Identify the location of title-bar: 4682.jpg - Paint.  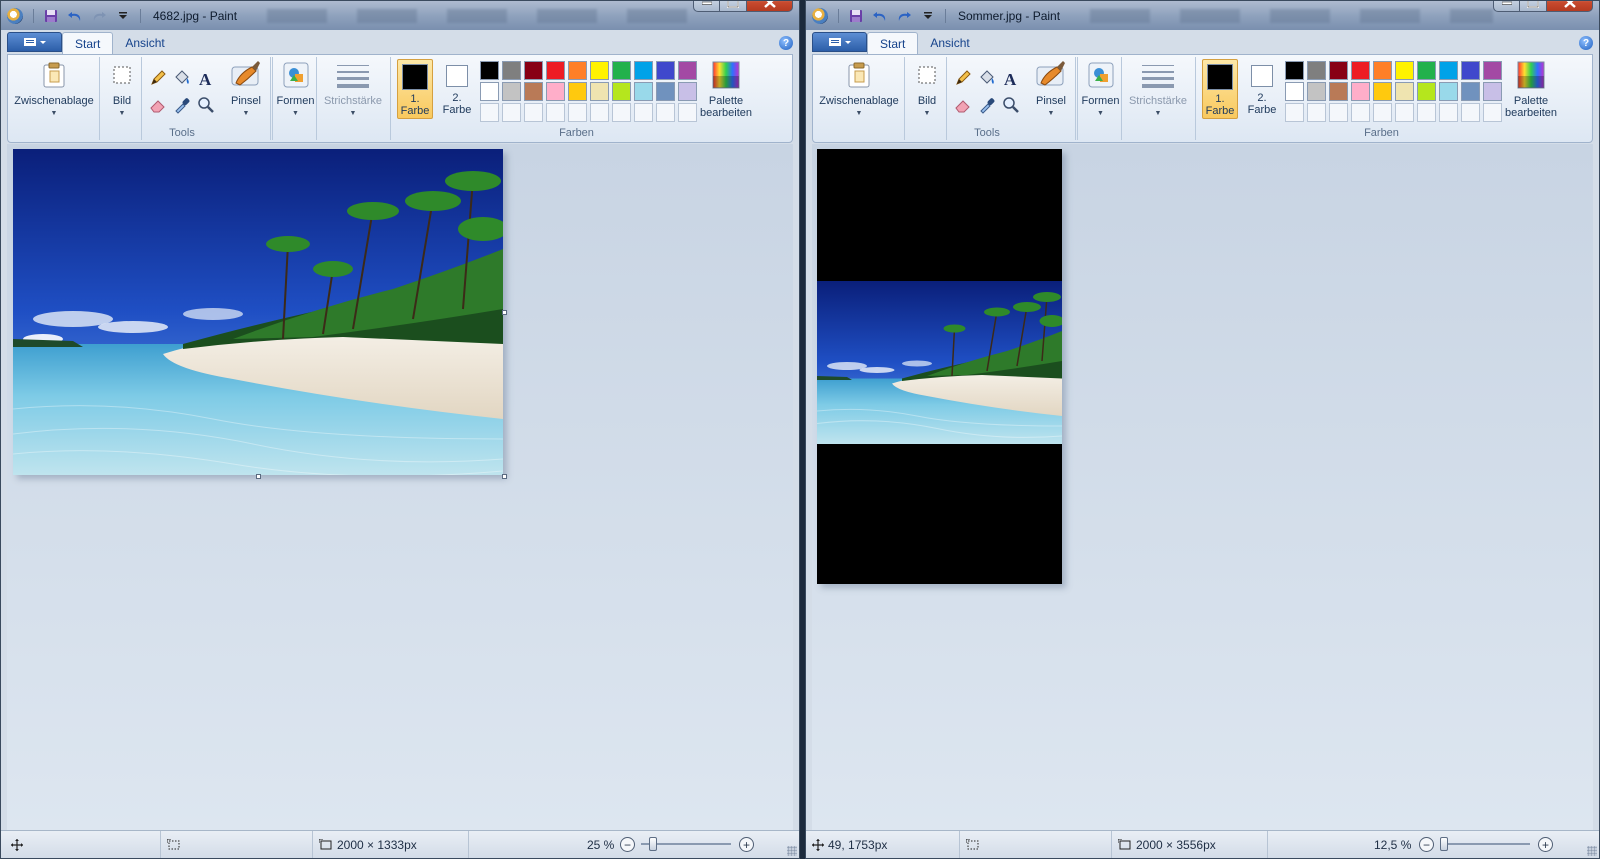
(400, 15).